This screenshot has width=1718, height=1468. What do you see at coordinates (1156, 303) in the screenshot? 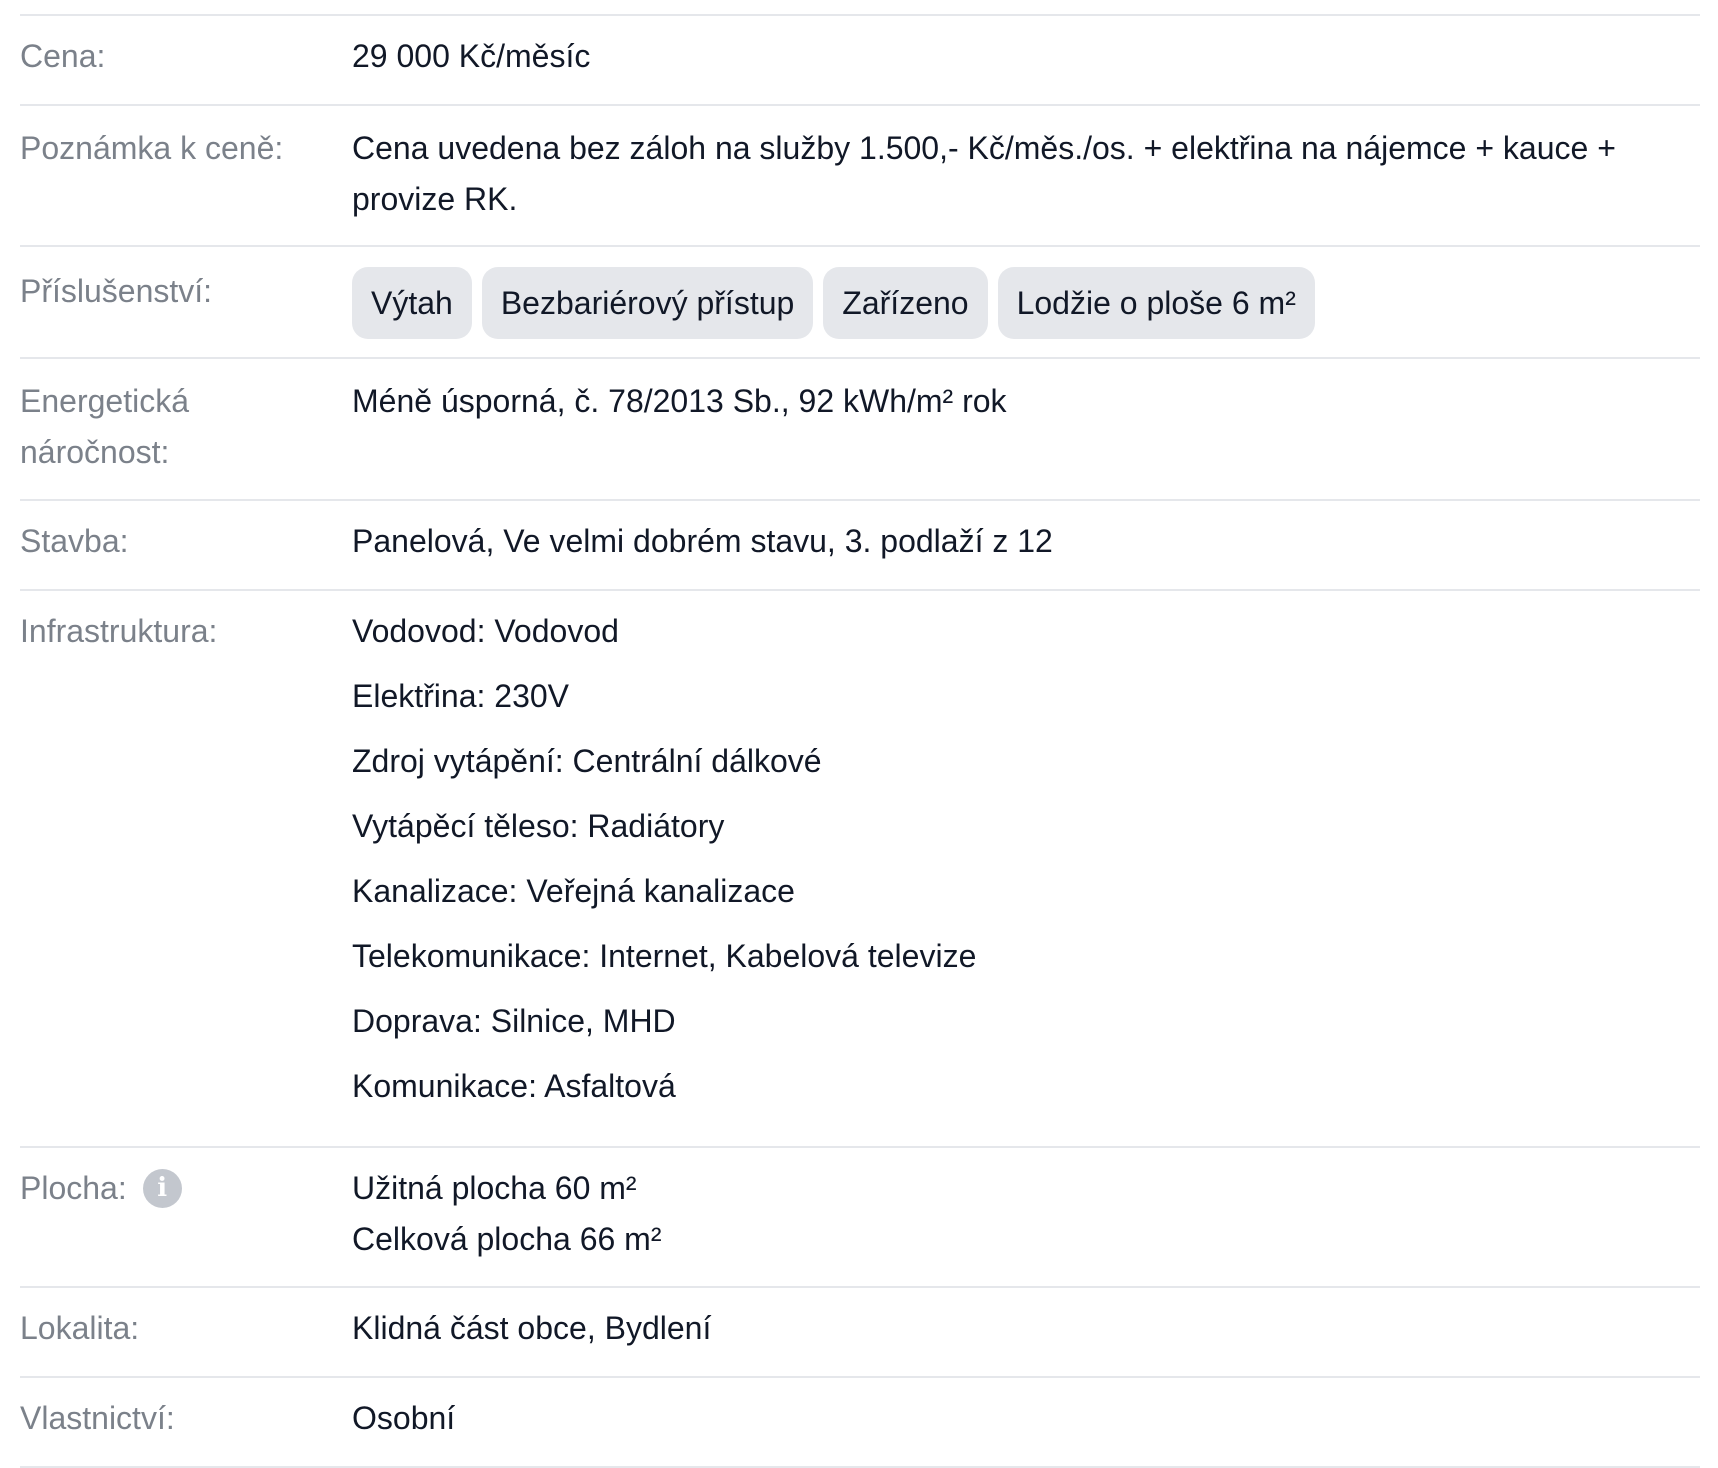
I see `amenity-tag: Lodžie o ploše 6 m²` at bounding box center [1156, 303].